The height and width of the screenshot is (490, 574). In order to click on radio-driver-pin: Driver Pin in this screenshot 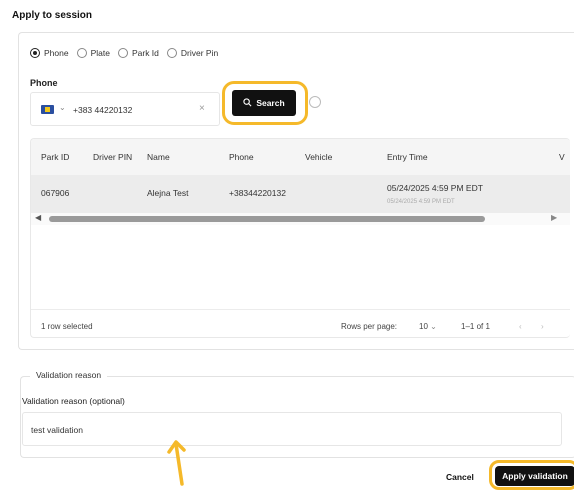, I will do `click(192, 53)`.